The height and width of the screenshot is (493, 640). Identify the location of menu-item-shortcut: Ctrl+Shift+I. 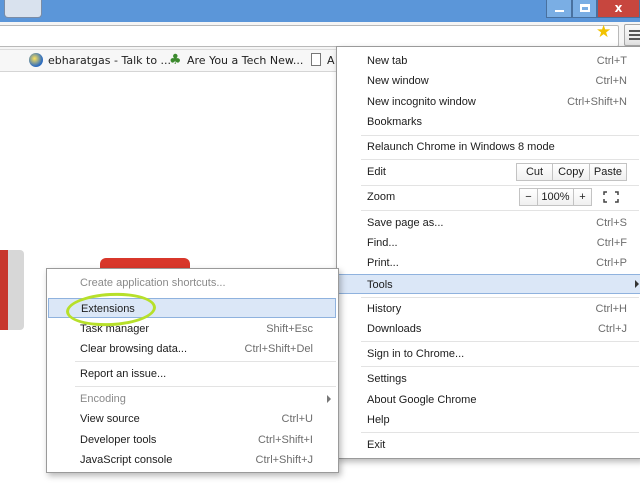
(285, 440).